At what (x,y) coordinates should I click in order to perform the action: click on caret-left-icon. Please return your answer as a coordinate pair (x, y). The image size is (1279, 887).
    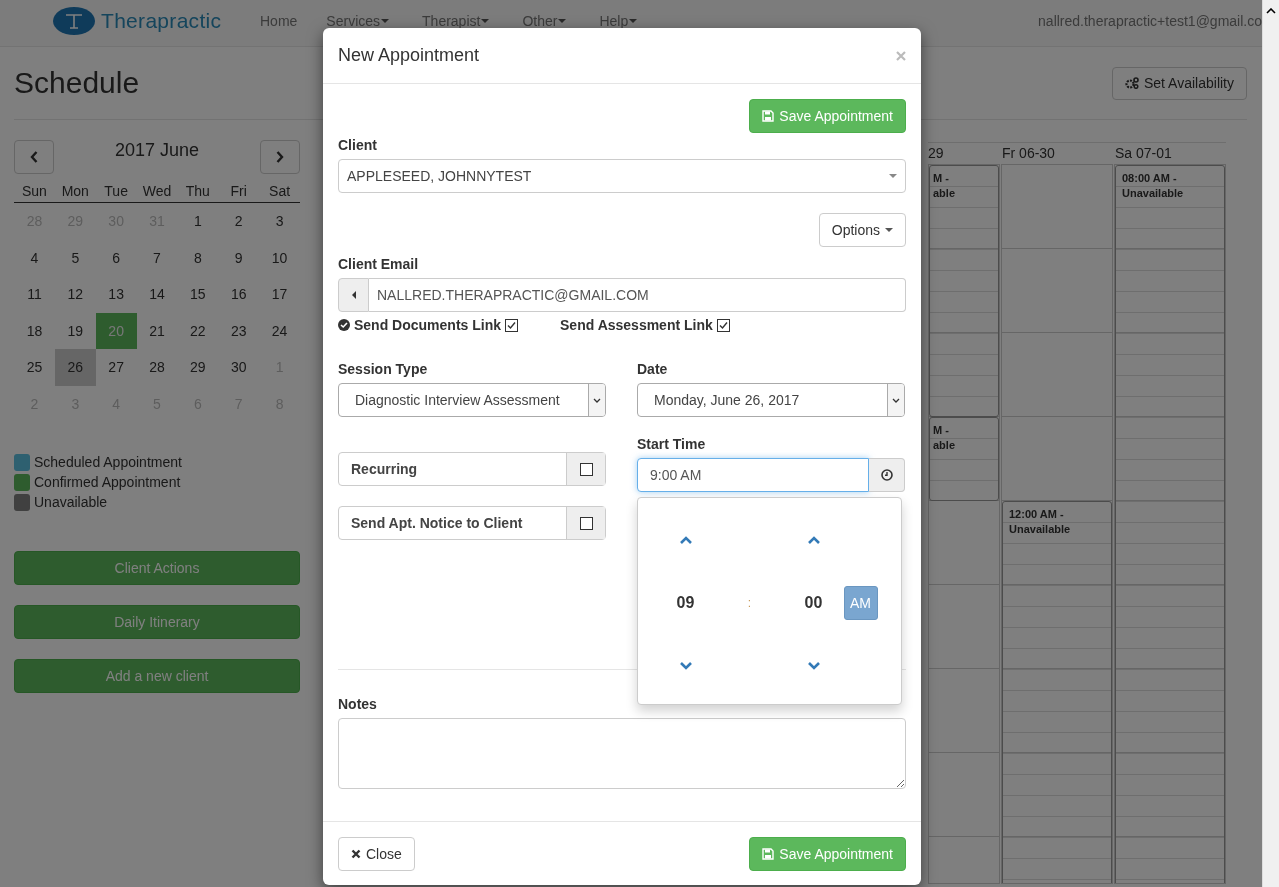
    Looking at the image, I should click on (353, 295).